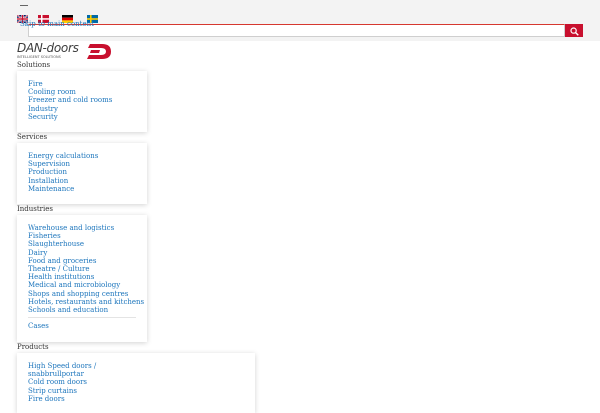  I want to click on menu-link: Warehouse and logistics, so click(71, 228).